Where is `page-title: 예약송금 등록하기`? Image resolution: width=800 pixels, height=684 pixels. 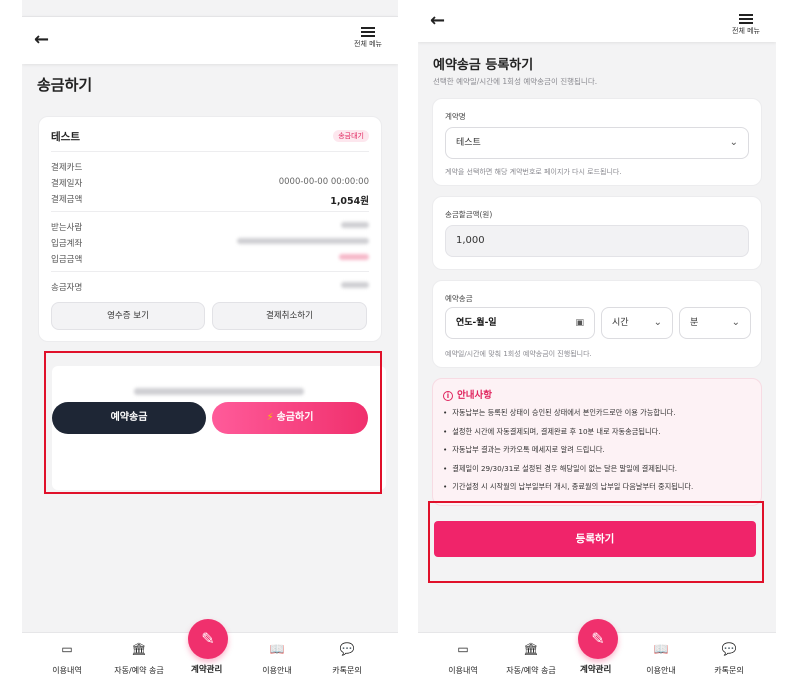
page-title: 예약송금 등록하기 is located at coordinates (483, 65).